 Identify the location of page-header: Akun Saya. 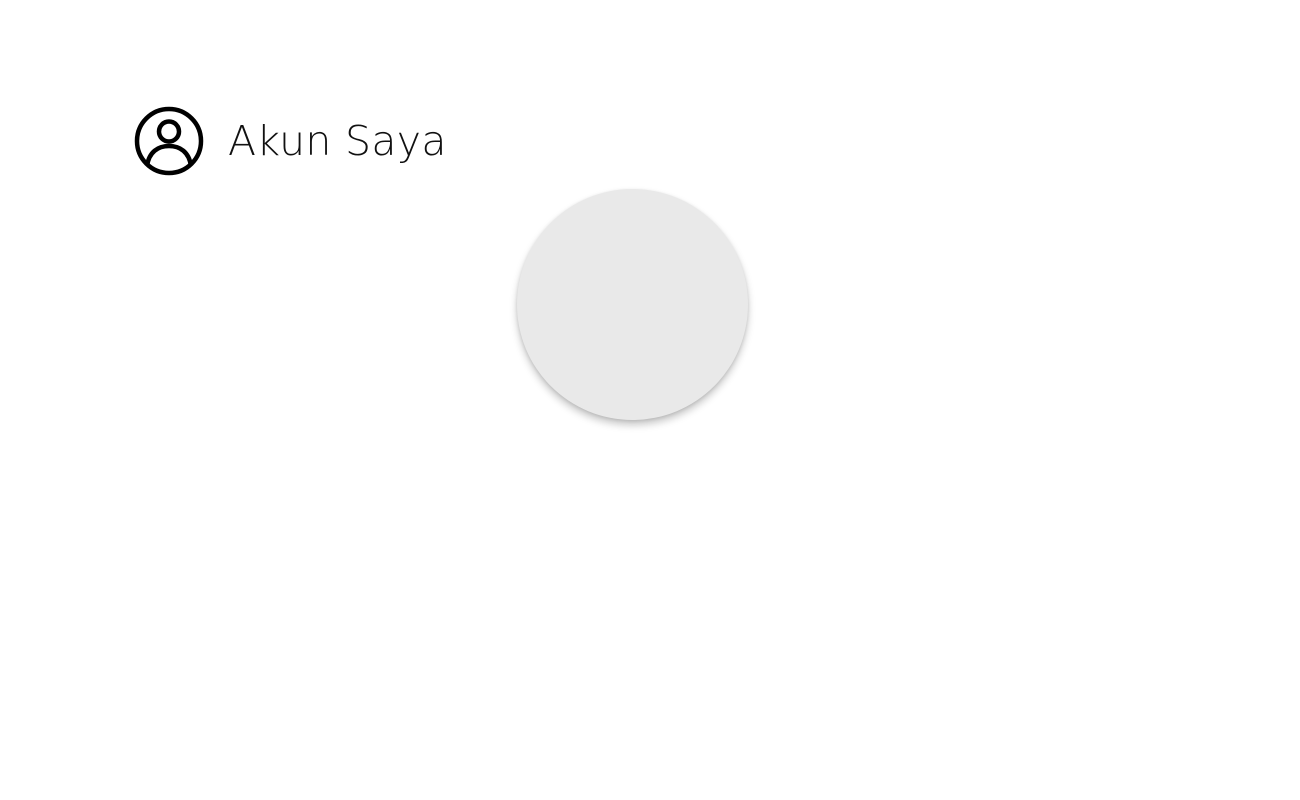
(290, 141).